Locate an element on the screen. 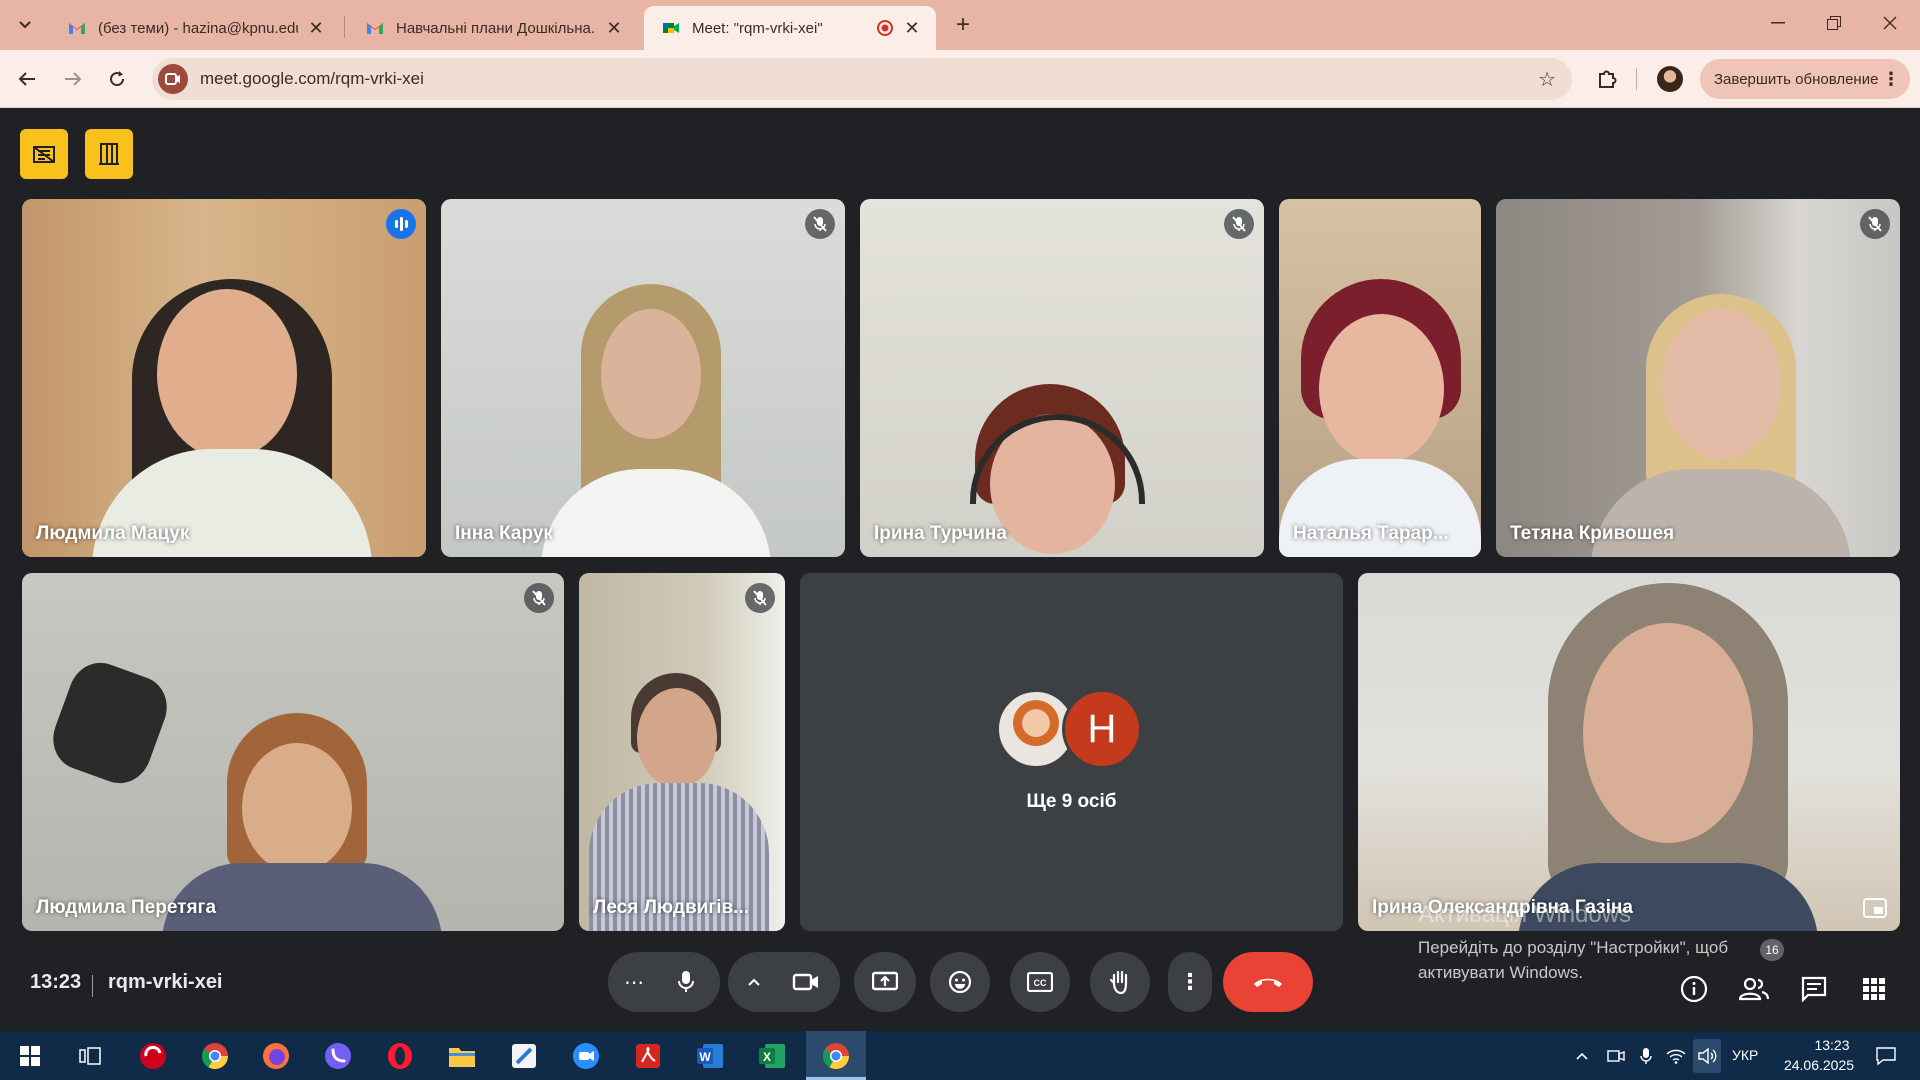 This screenshot has width=1920, height=1080. viber-icon is located at coordinates (338, 1056).